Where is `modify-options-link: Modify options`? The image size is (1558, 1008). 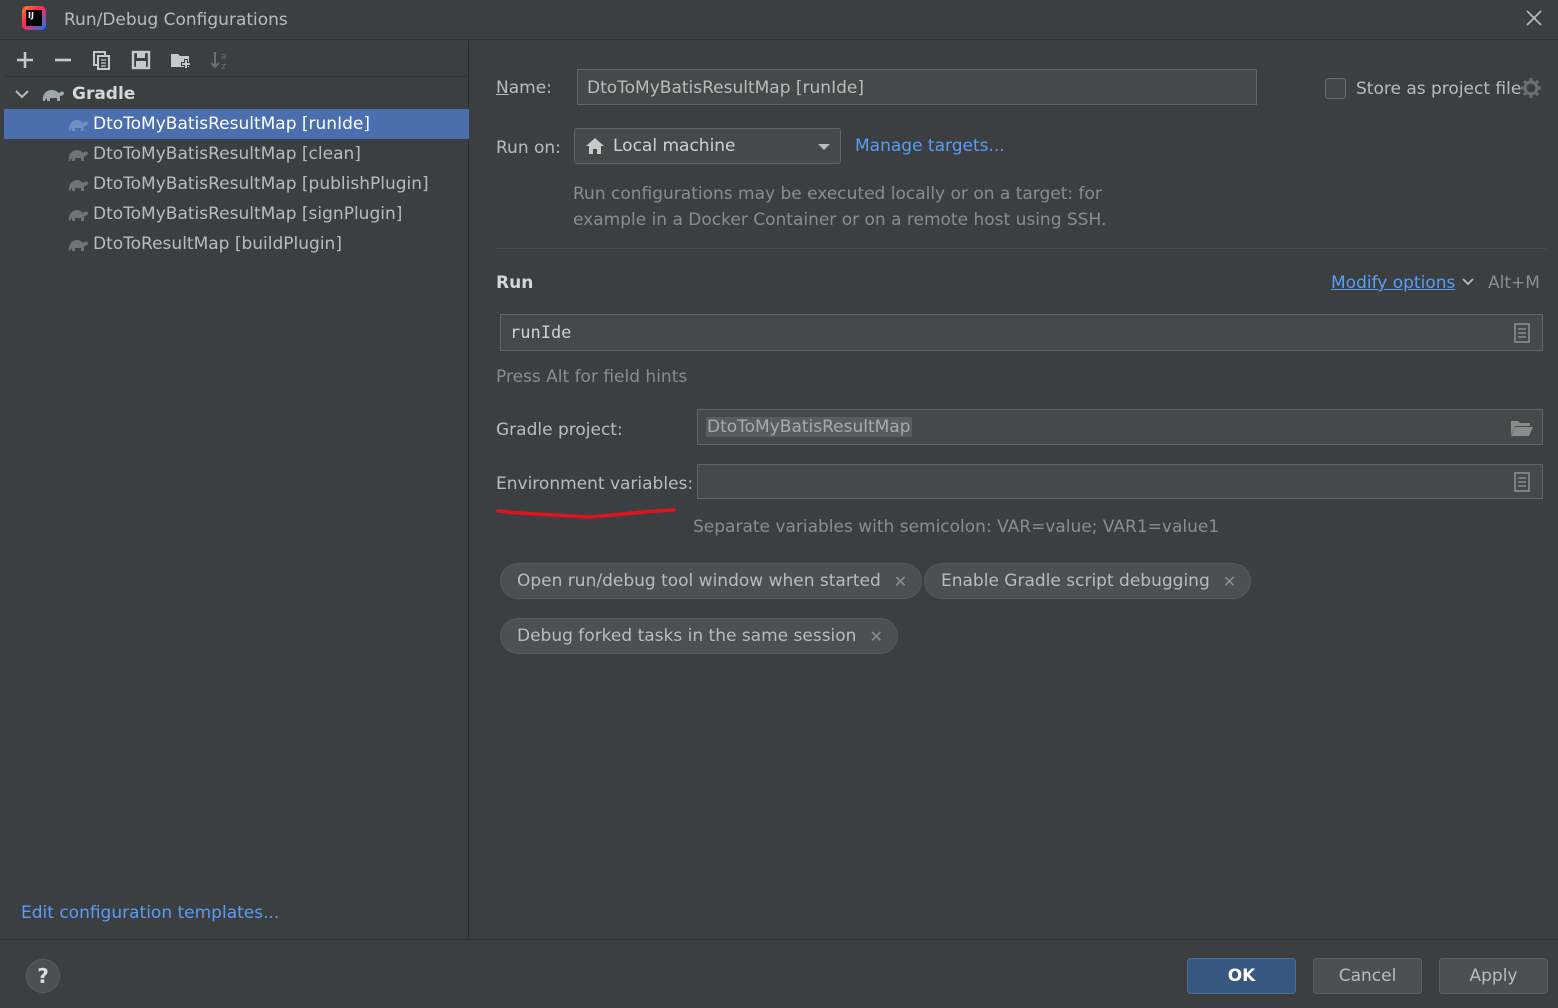
modify-options-link: Modify options is located at coordinates (1393, 283).